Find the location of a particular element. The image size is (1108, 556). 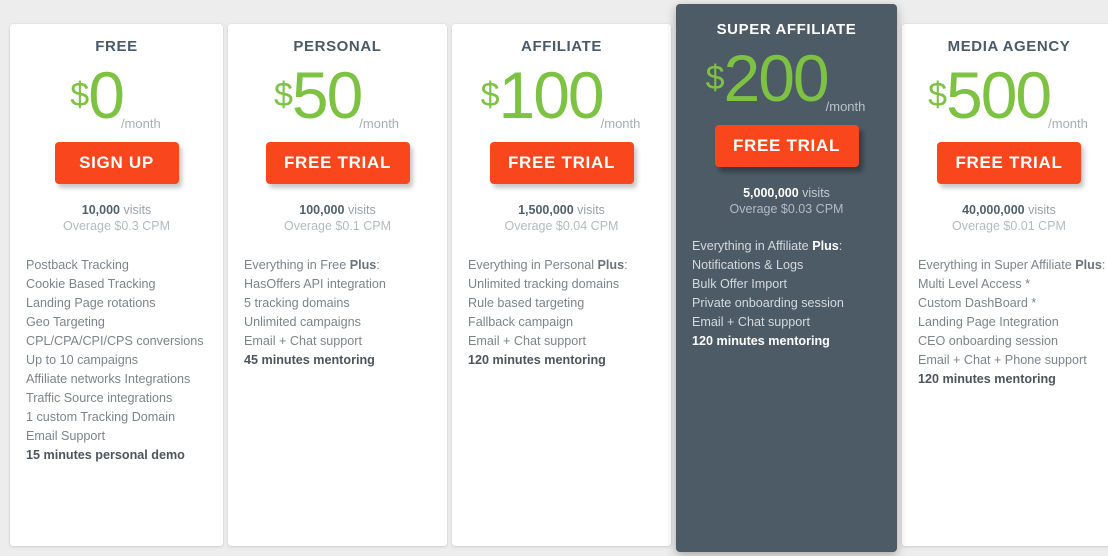

visits-block-free: 10,000 visits Overage $0.3 CPM is located at coordinates (116, 218).